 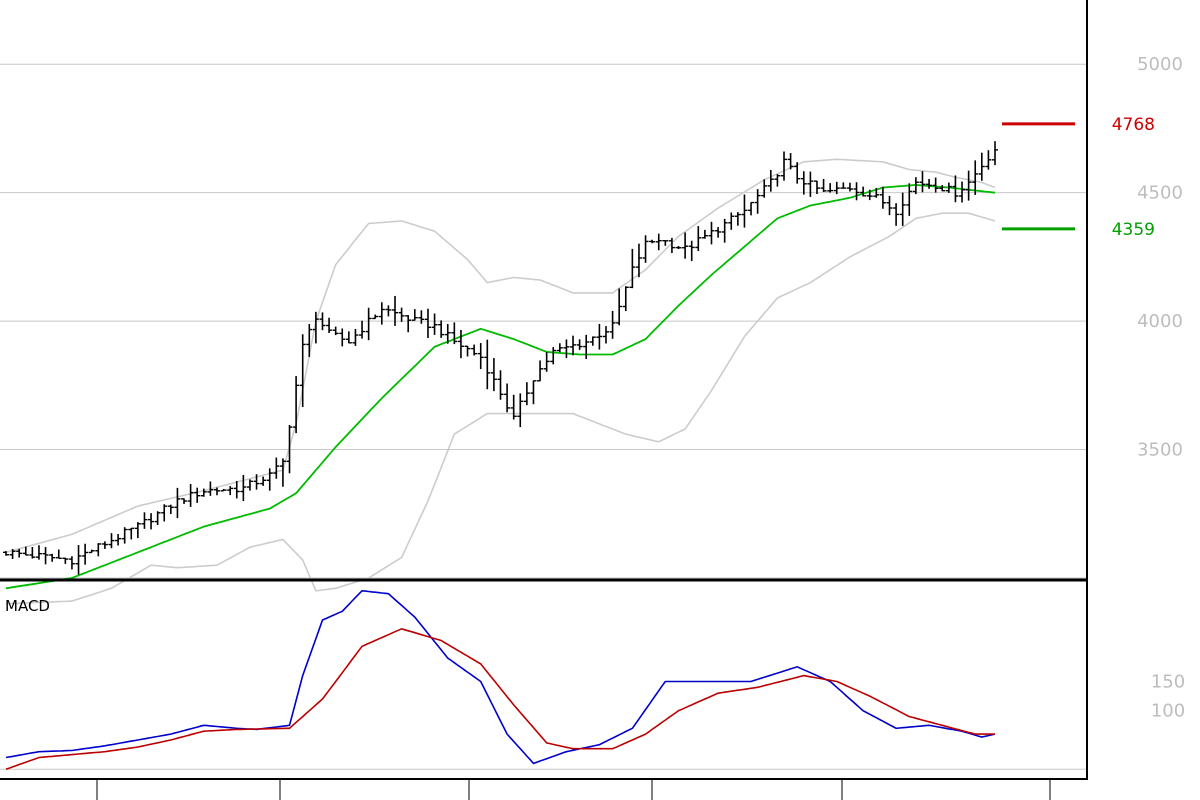 I want to click on macd-y-tick-label: 100, so click(x=1168, y=711).